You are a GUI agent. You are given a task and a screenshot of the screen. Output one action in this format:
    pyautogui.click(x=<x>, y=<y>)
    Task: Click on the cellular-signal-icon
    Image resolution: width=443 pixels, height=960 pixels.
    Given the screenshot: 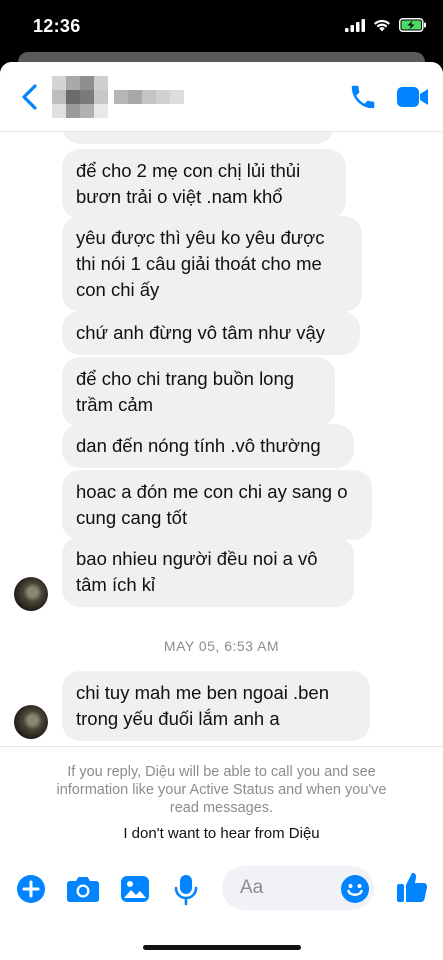 What is the action you would take?
    pyautogui.click(x=355, y=25)
    